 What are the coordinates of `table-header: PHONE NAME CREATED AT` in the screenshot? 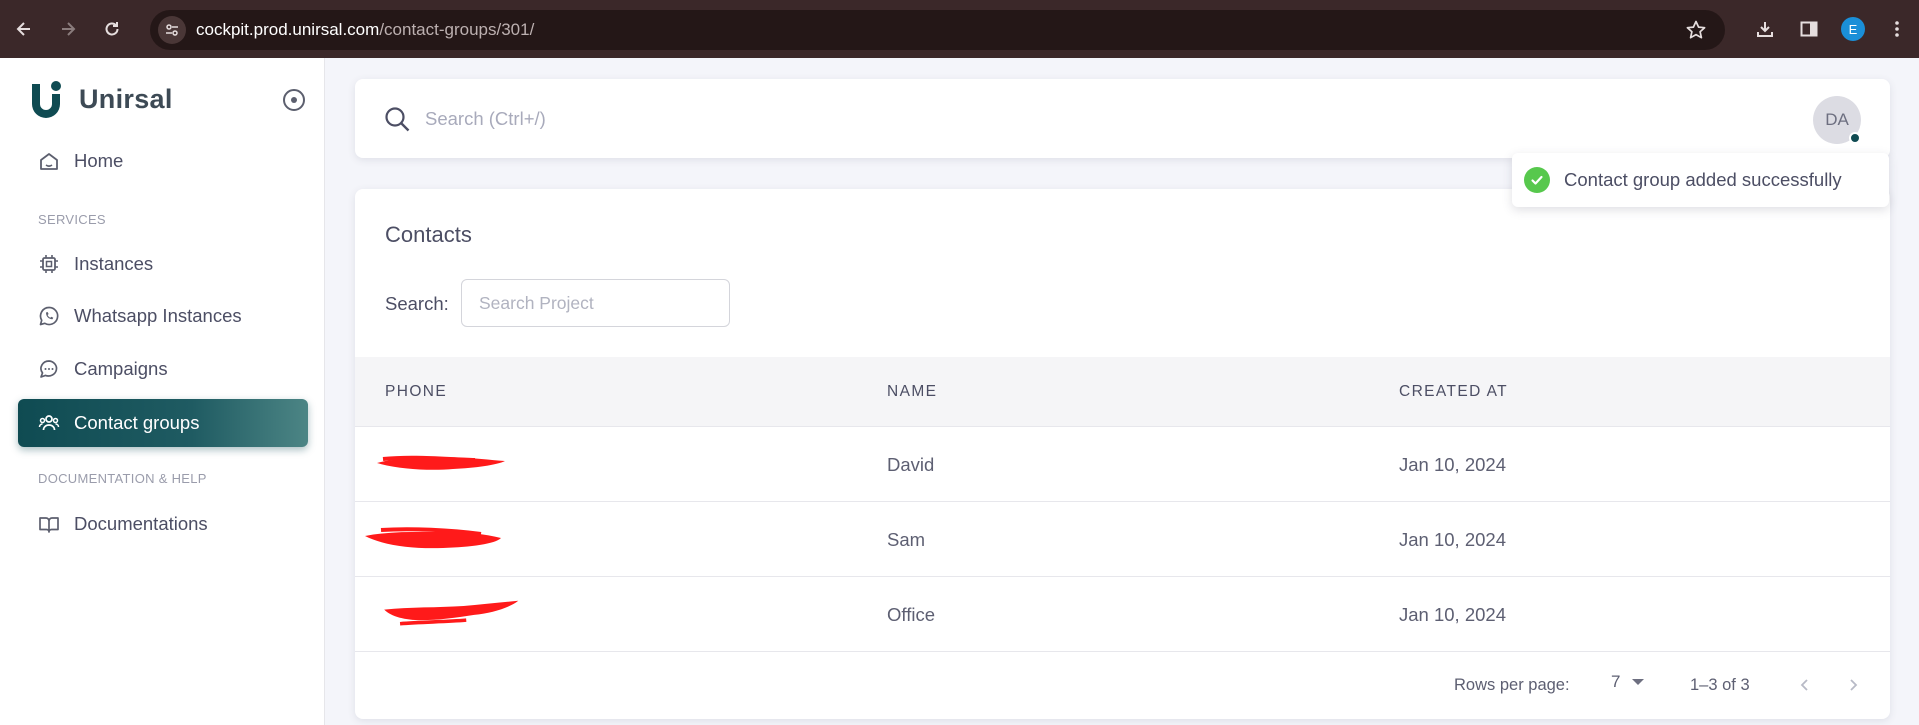 It's located at (1122, 392).